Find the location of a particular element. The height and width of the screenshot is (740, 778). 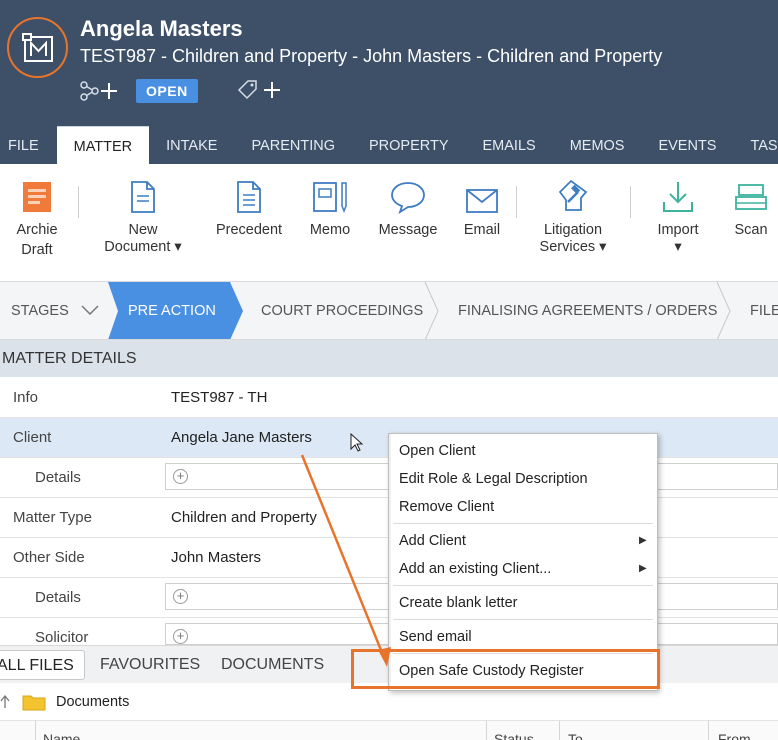

new-document-icon is located at coordinates (143, 196).